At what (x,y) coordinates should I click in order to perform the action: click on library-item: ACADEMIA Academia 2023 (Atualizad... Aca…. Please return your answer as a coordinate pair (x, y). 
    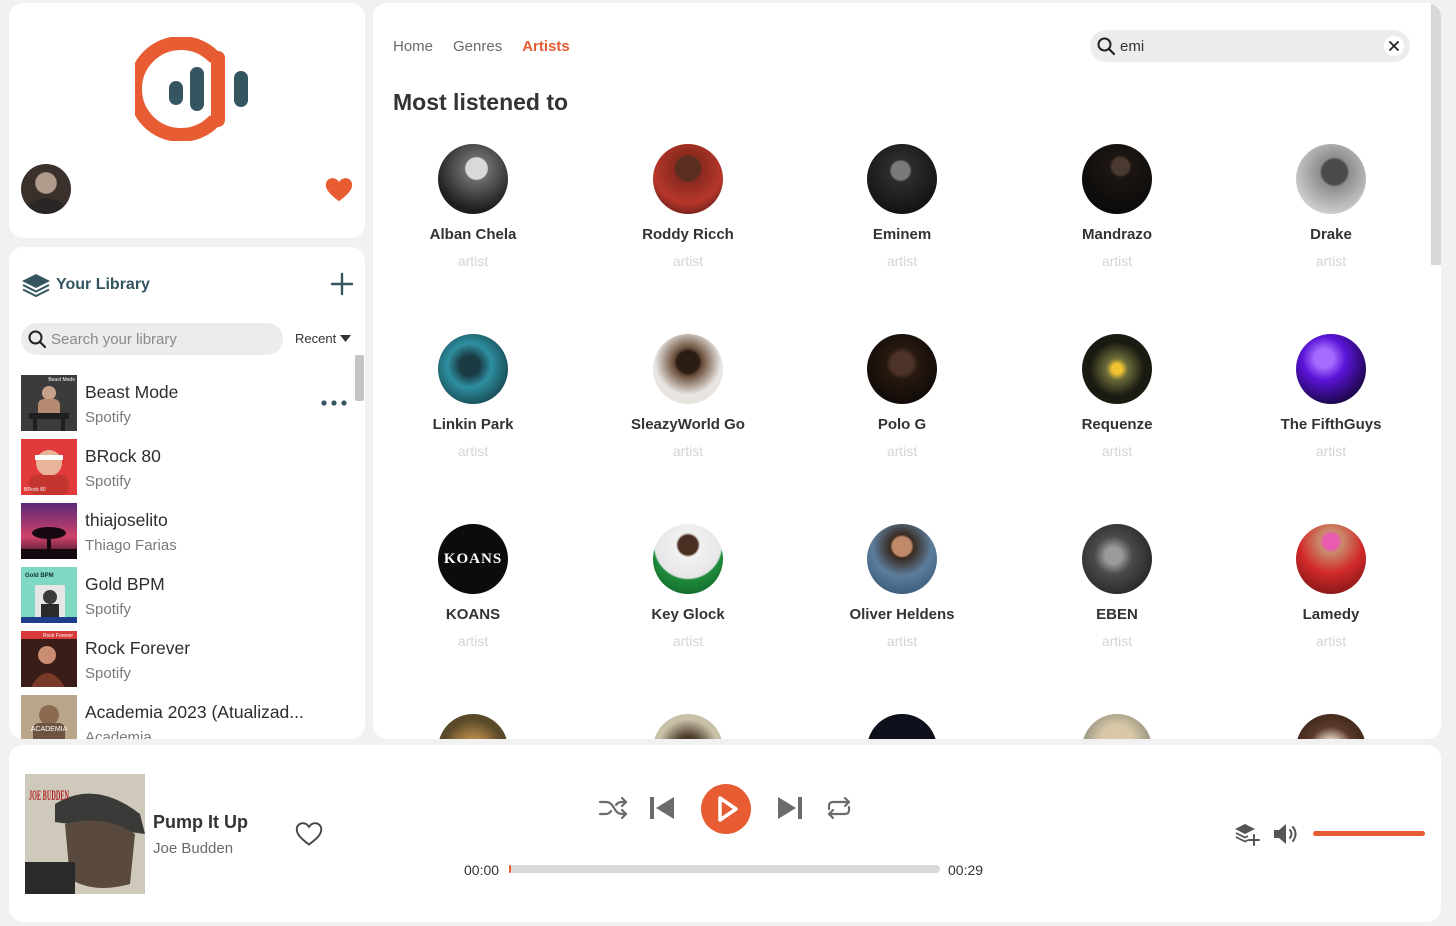
    Looking at the image, I should click on (186, 717).